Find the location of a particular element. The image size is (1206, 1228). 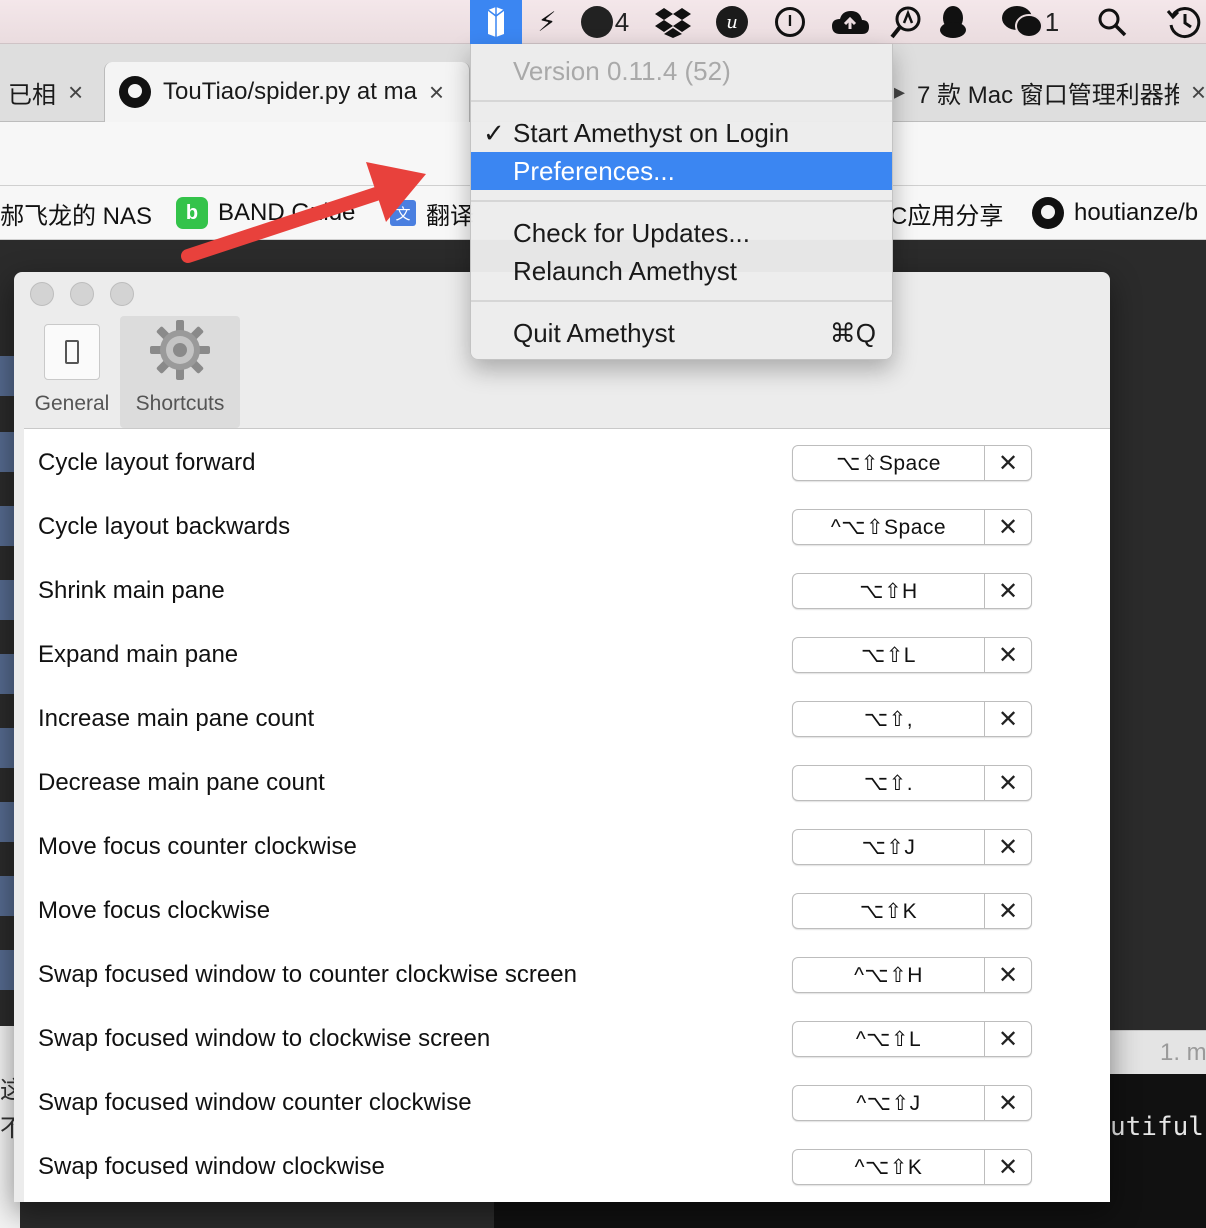

window-minimize-button is located at coordinates (82, 294).